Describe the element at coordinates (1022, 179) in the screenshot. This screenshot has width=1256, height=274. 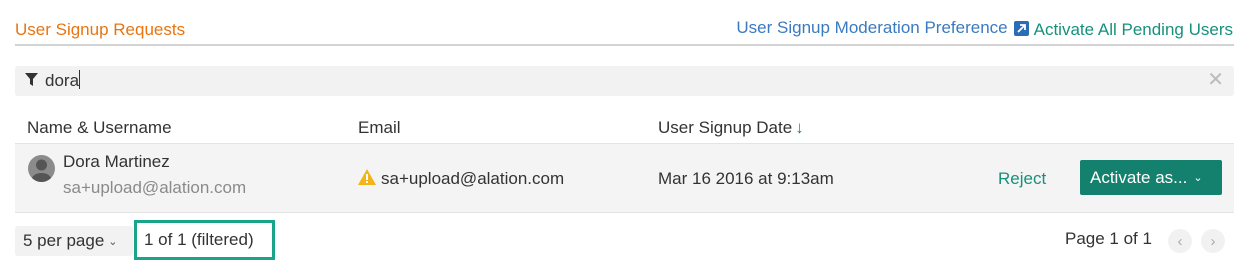
I see `reject-button: Reject` at that location.